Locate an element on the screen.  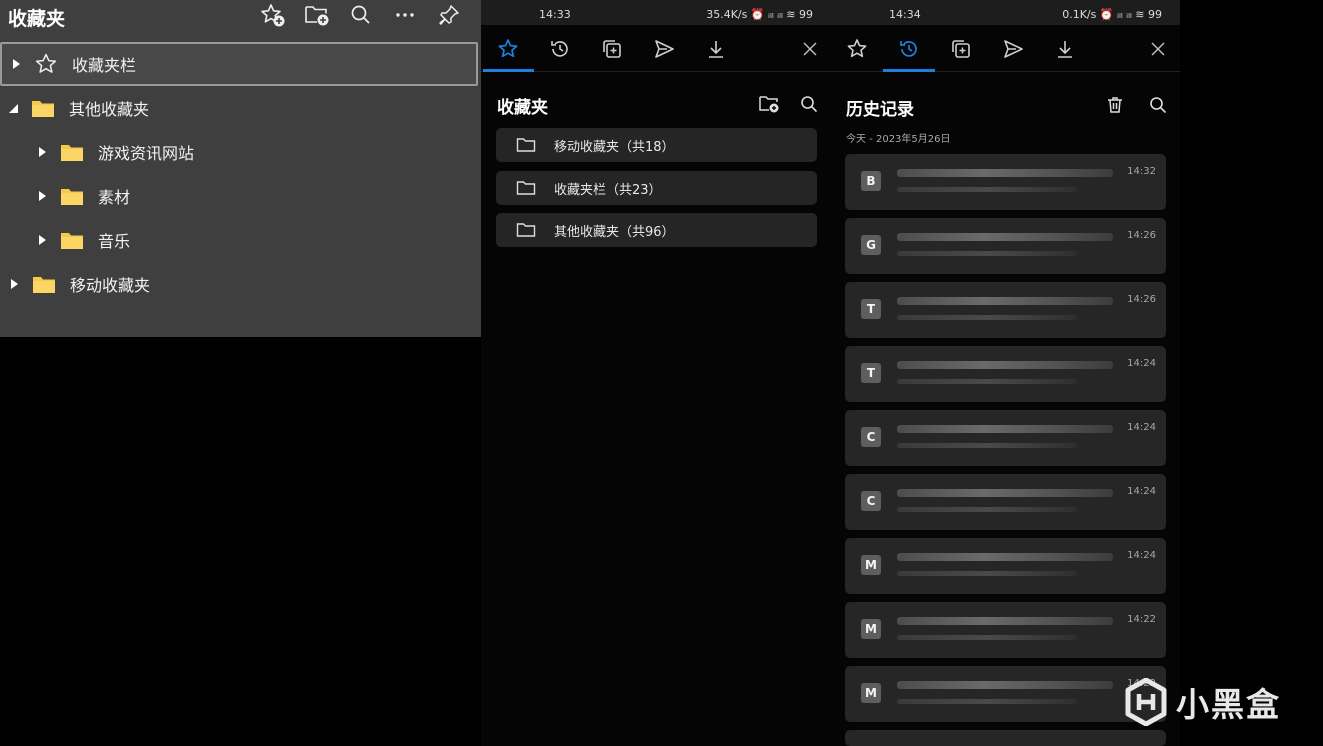
tree-item-game-news: 游戏资讯网站 is located at coordinates (258, 152).